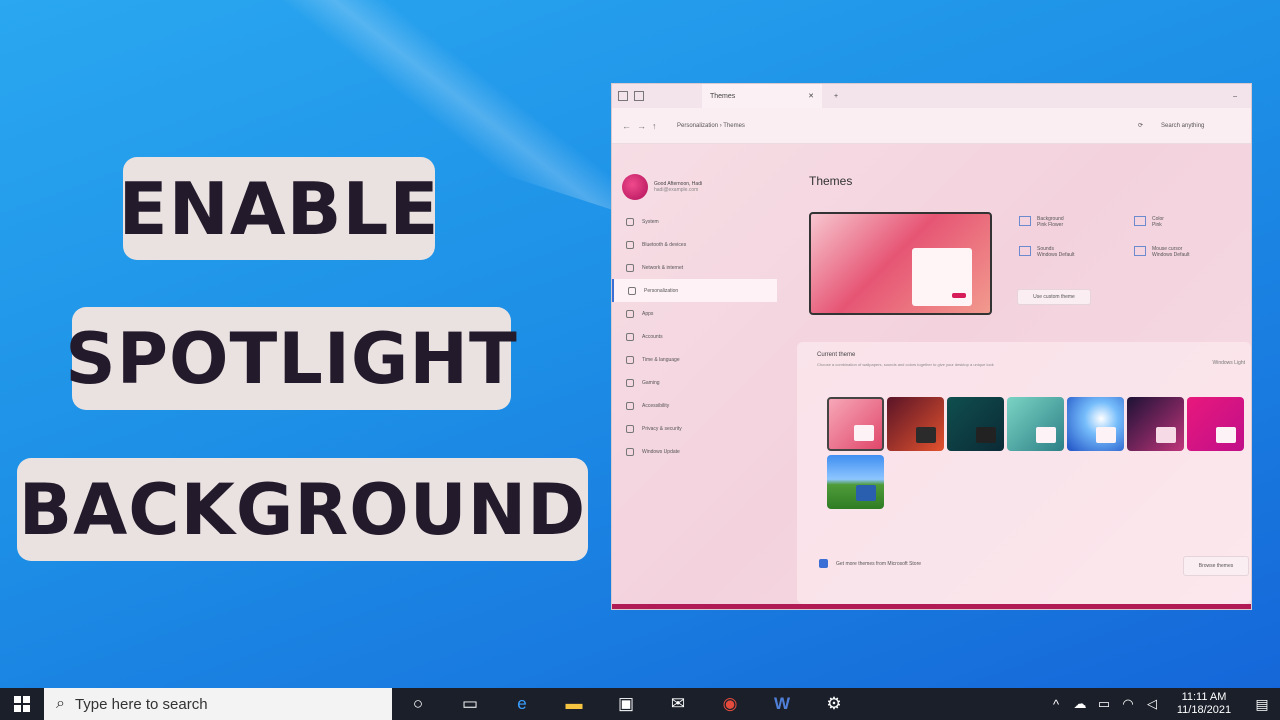  Describe the element at coordinates (630, 221) in the screenshot. I see `system-icon` at that location.